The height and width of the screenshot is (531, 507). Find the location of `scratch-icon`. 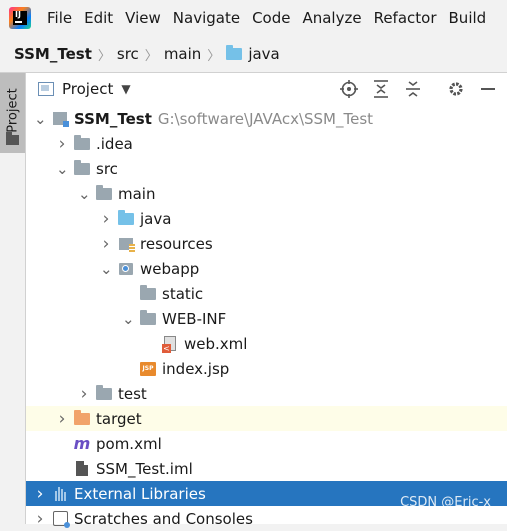

scratch-icon is located at coordinates (61, 519).